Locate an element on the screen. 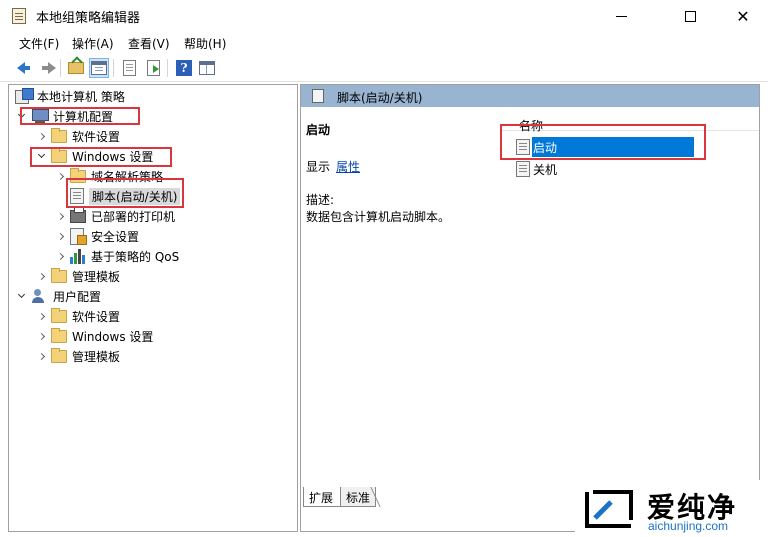  tree-label: 本地计算机 策略 is located at coordinates (81, 96).